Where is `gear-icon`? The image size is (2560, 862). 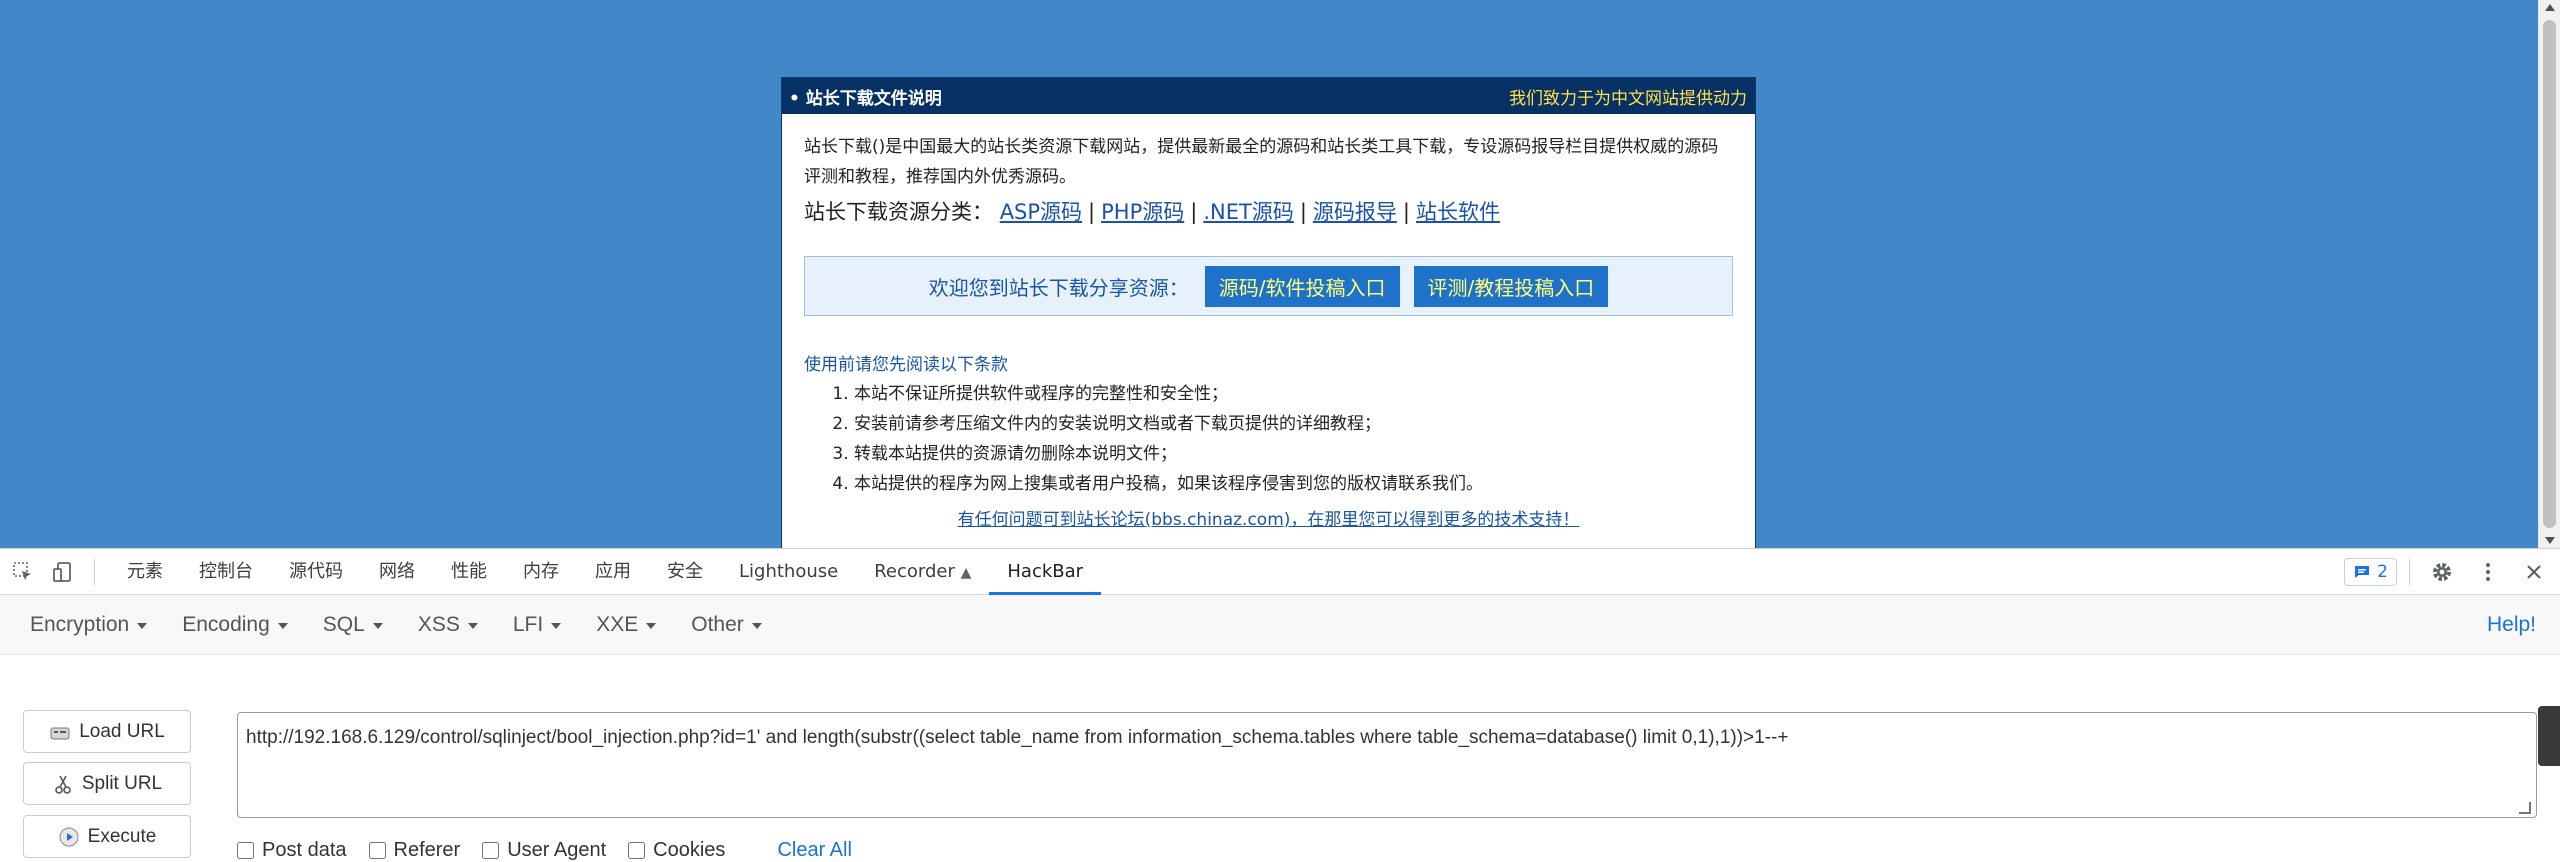
gear-icon is located at coordinates (2442, 572).